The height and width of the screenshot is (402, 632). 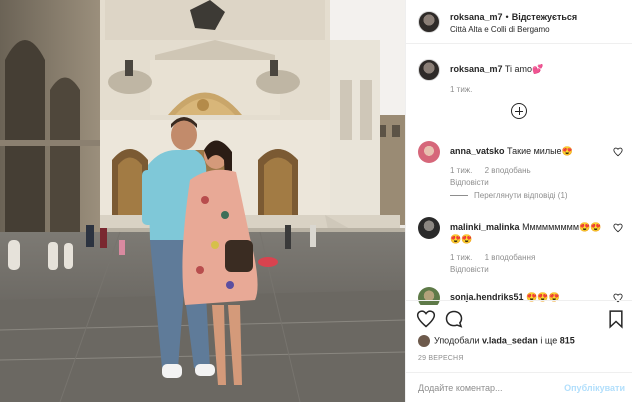 I want to click on comment-username: roksana_m7, so click(x=476, y=69).